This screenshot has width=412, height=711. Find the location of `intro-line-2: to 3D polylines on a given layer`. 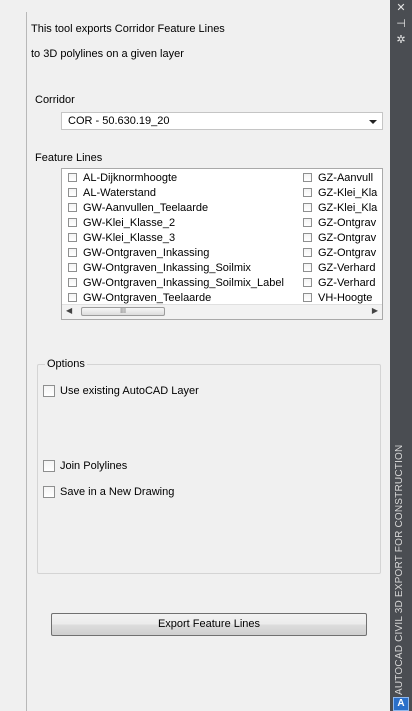

intro-line-2: to 3D polylines on a given layer is located at coordinates (107, 54).